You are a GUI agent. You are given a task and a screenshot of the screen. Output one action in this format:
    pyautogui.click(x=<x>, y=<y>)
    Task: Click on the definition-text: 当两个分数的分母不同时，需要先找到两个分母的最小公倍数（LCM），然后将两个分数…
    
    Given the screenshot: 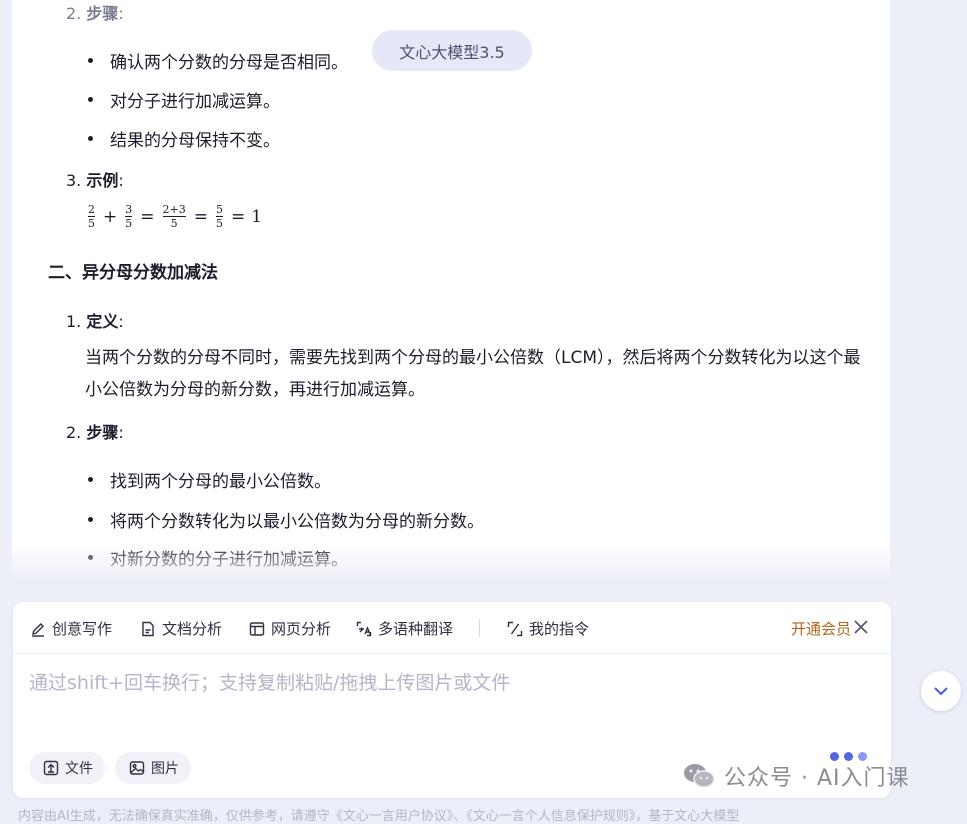 What is the action you would take?
    pyautogui.click(x=473, y=374)
    